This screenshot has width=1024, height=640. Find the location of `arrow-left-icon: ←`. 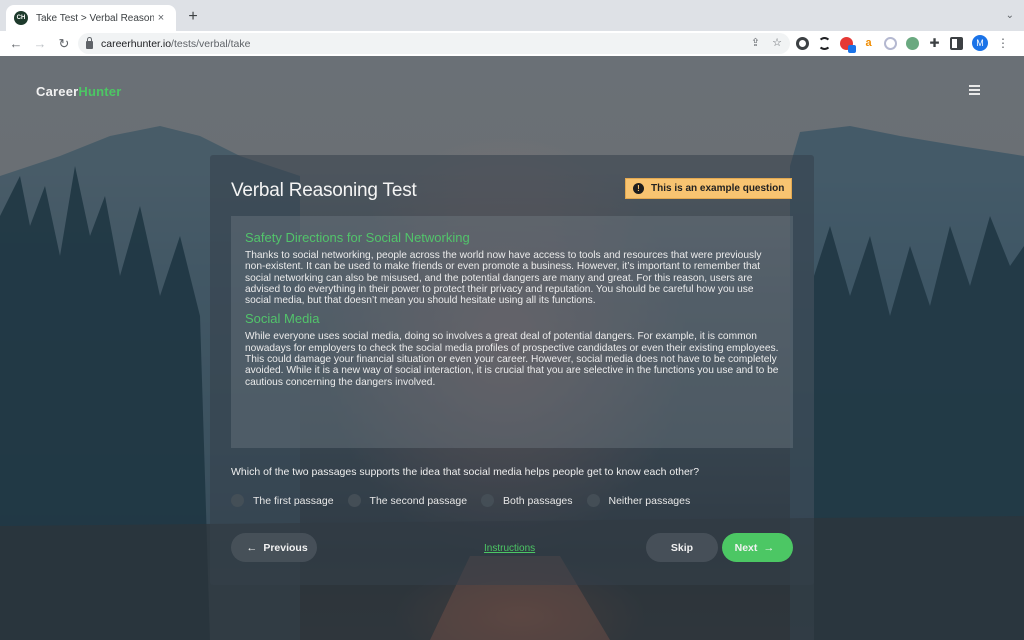

arrow-left-icon: ← is located at coordinates (252, 547).